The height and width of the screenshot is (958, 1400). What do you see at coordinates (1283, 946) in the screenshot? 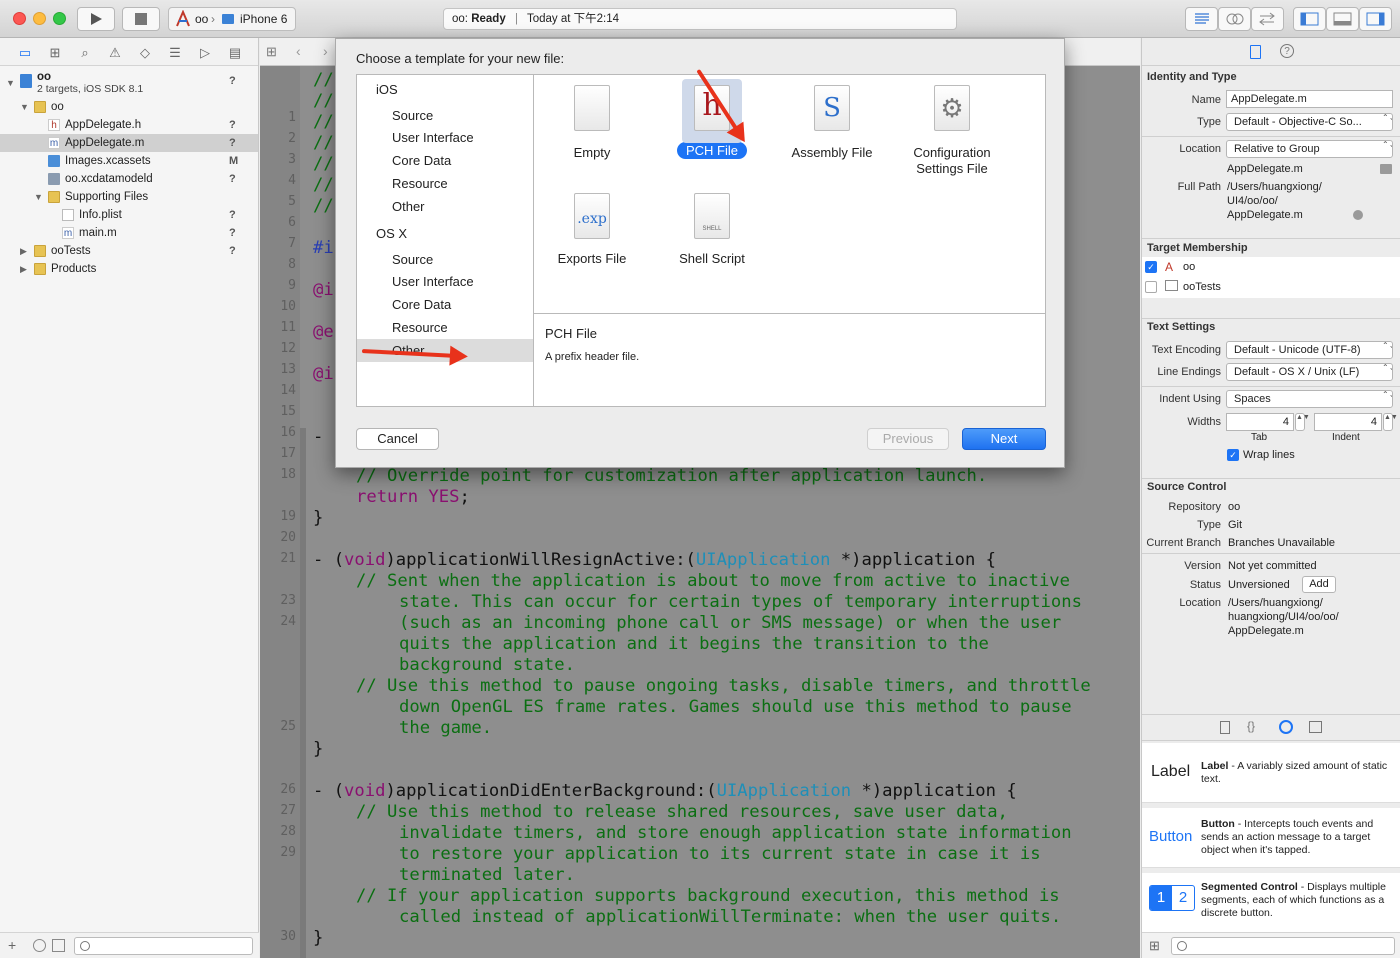
I see `library-filter-input` at bounding box center [1283, 946].